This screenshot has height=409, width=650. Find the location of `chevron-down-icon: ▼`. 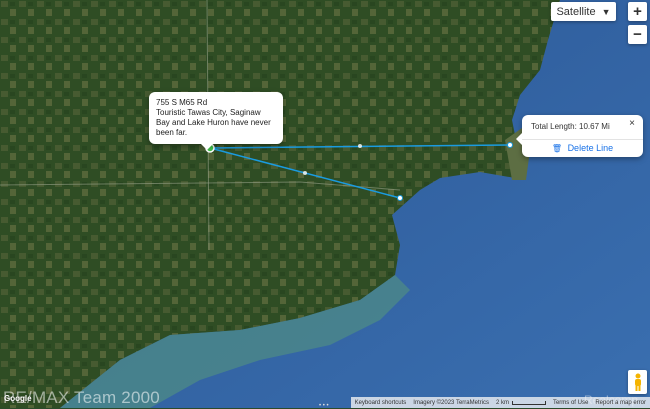

chevron-down-icon: ▼ is located at coordinates (606, 11).